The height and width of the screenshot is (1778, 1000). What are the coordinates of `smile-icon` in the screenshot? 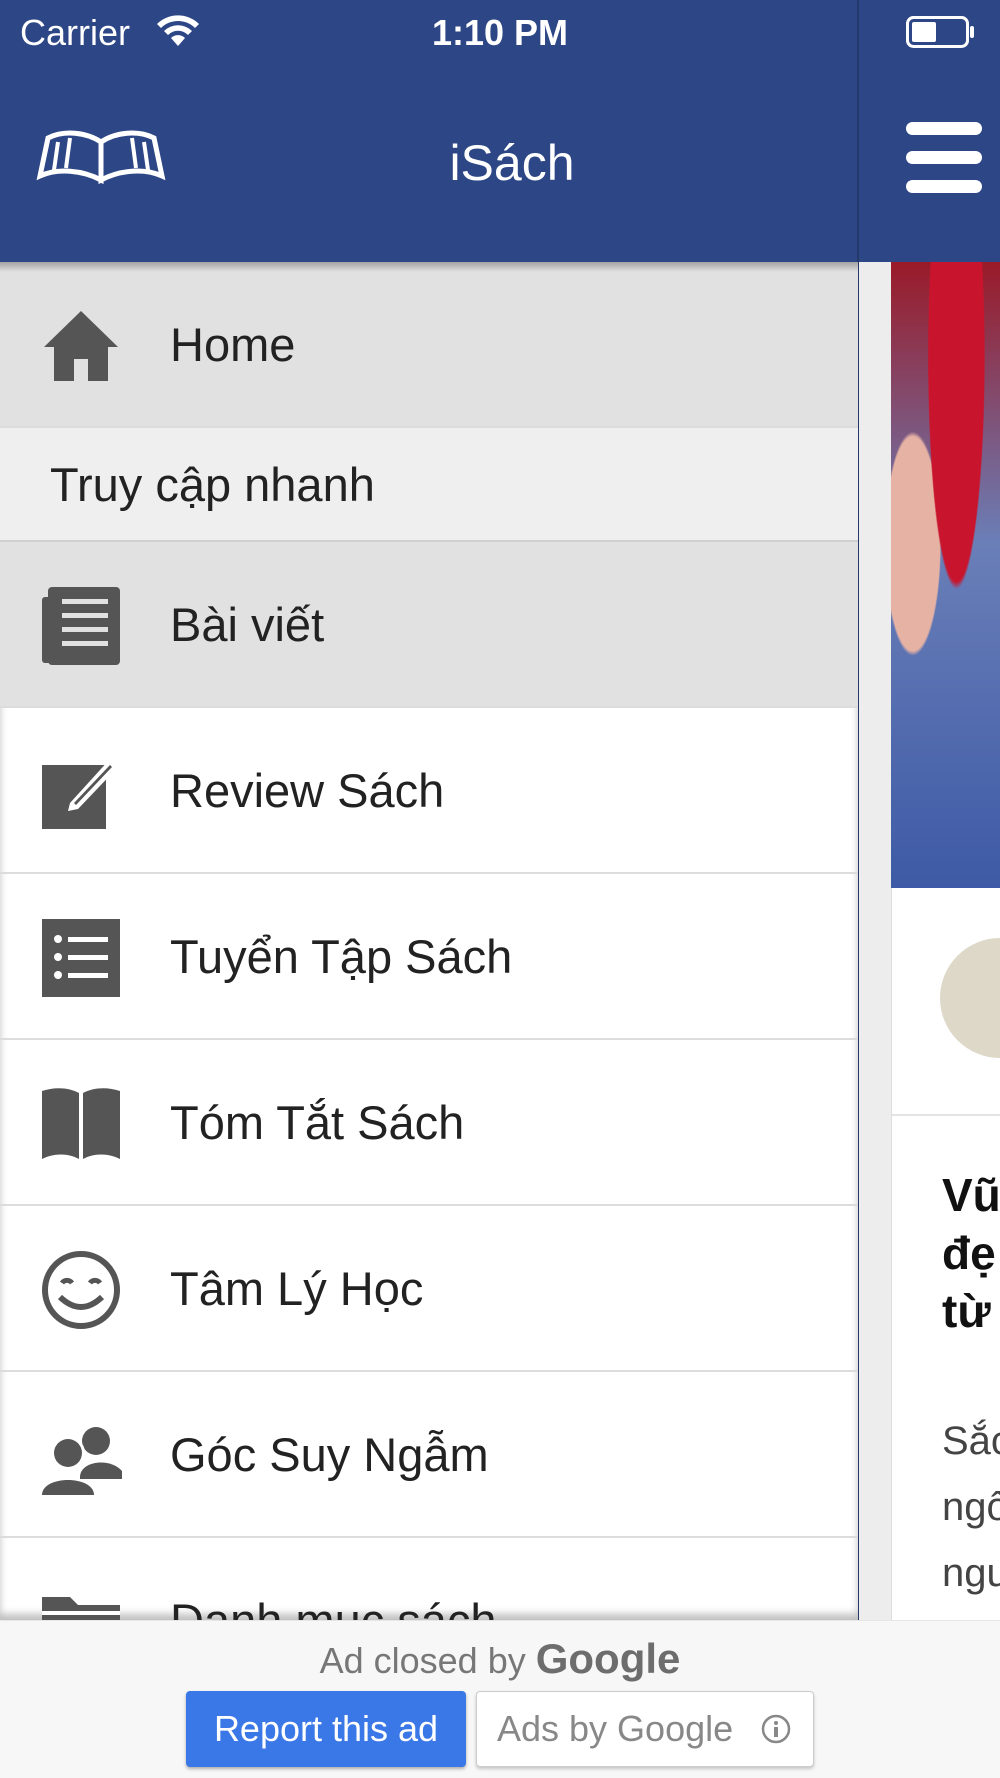 It's located at (81, 1290).